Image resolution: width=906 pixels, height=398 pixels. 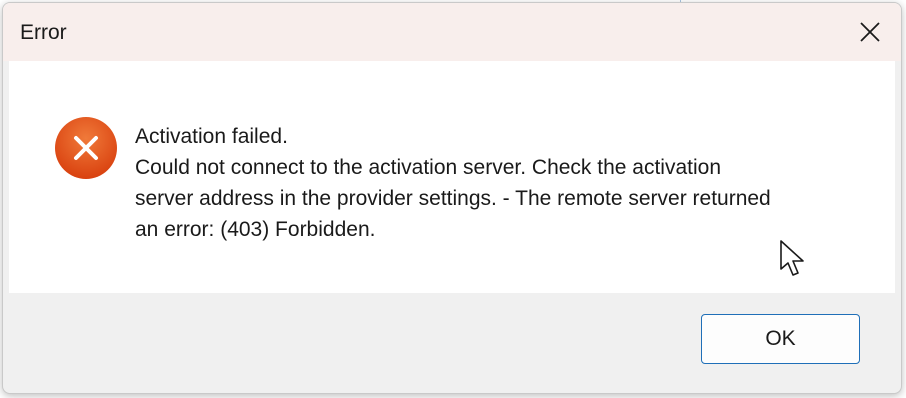 What do you see at coordinates (792, 258) in the screenshot?
I see `mouse-cursor-icon` at bounding box center [792, 258].